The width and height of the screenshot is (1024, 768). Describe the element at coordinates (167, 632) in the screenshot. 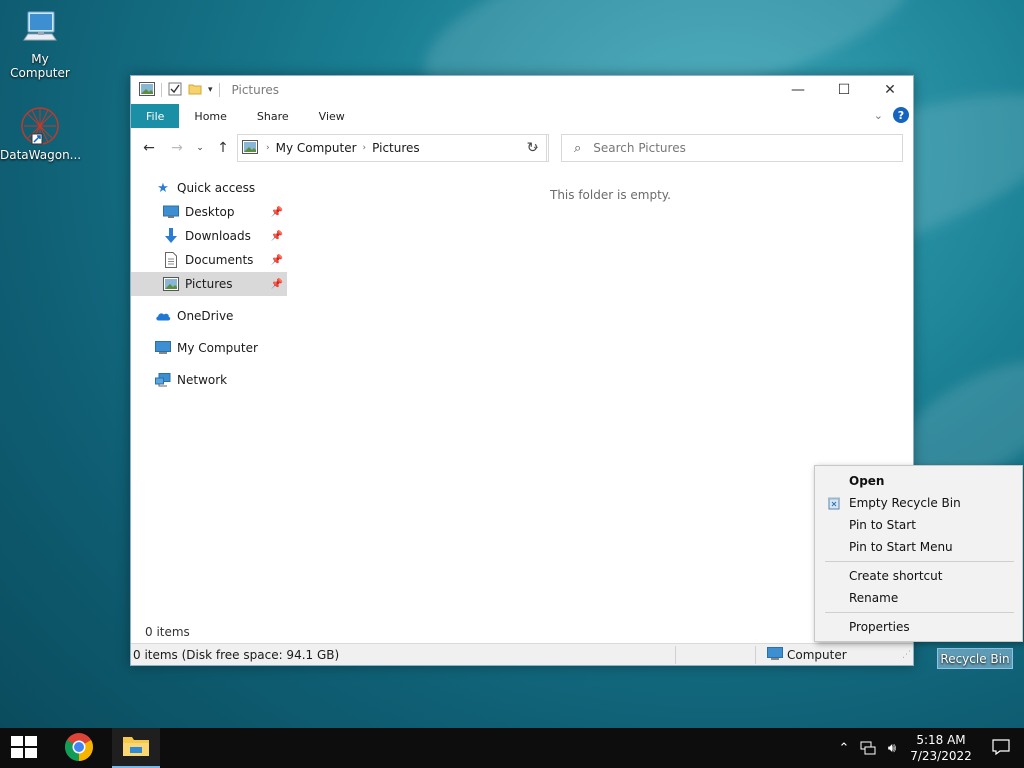

I see `item-count: 0 items` at that location.